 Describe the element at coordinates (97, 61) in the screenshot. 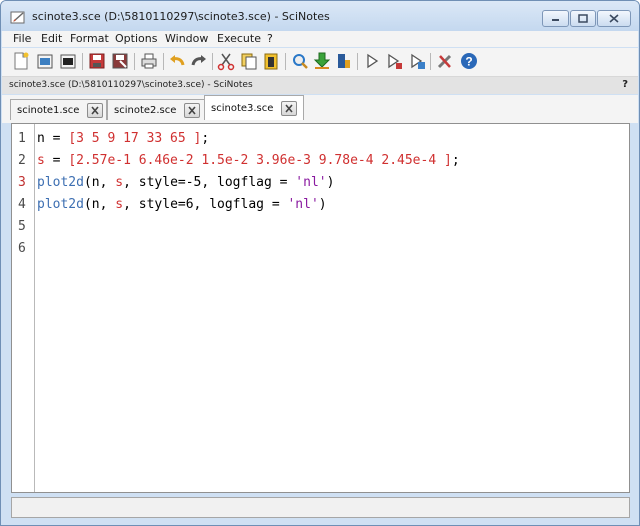

I see `save-icon` at that location.